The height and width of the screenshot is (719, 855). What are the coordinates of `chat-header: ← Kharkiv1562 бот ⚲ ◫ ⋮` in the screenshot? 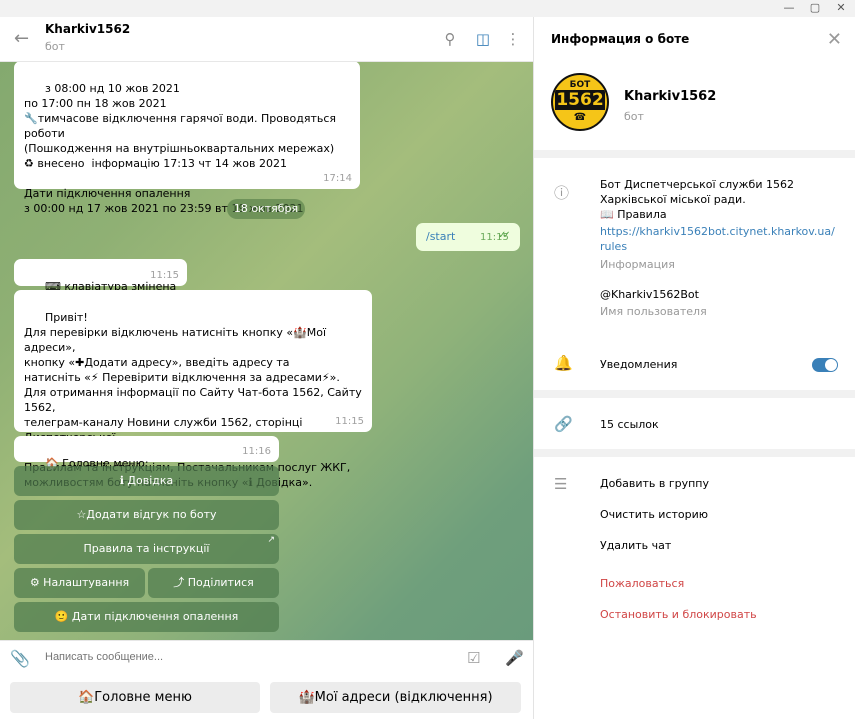 It's located at (266, 39).